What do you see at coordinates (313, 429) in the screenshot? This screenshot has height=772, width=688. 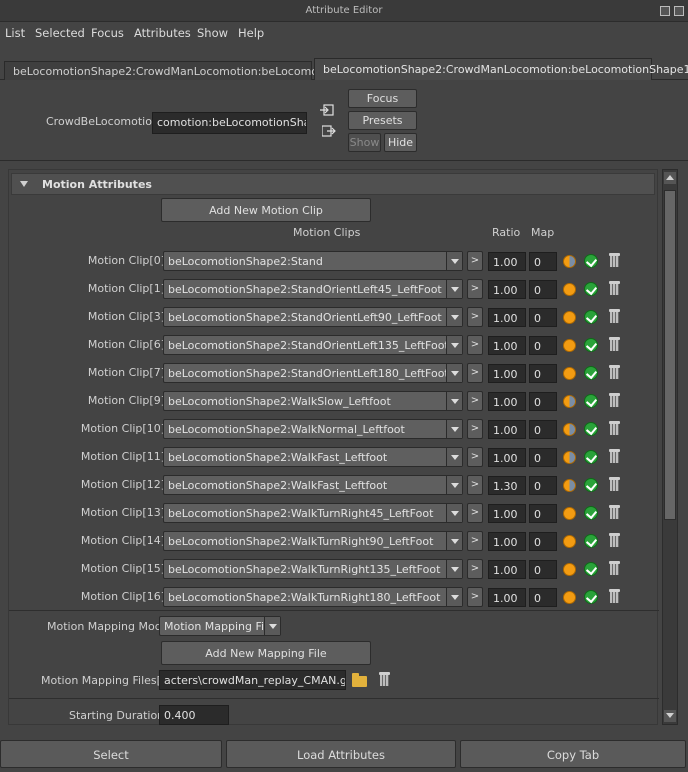 I see `motion-clip-select: beLocomotionShape2:WalkNormal_Leftfoot` at bounding box center [313, 429].